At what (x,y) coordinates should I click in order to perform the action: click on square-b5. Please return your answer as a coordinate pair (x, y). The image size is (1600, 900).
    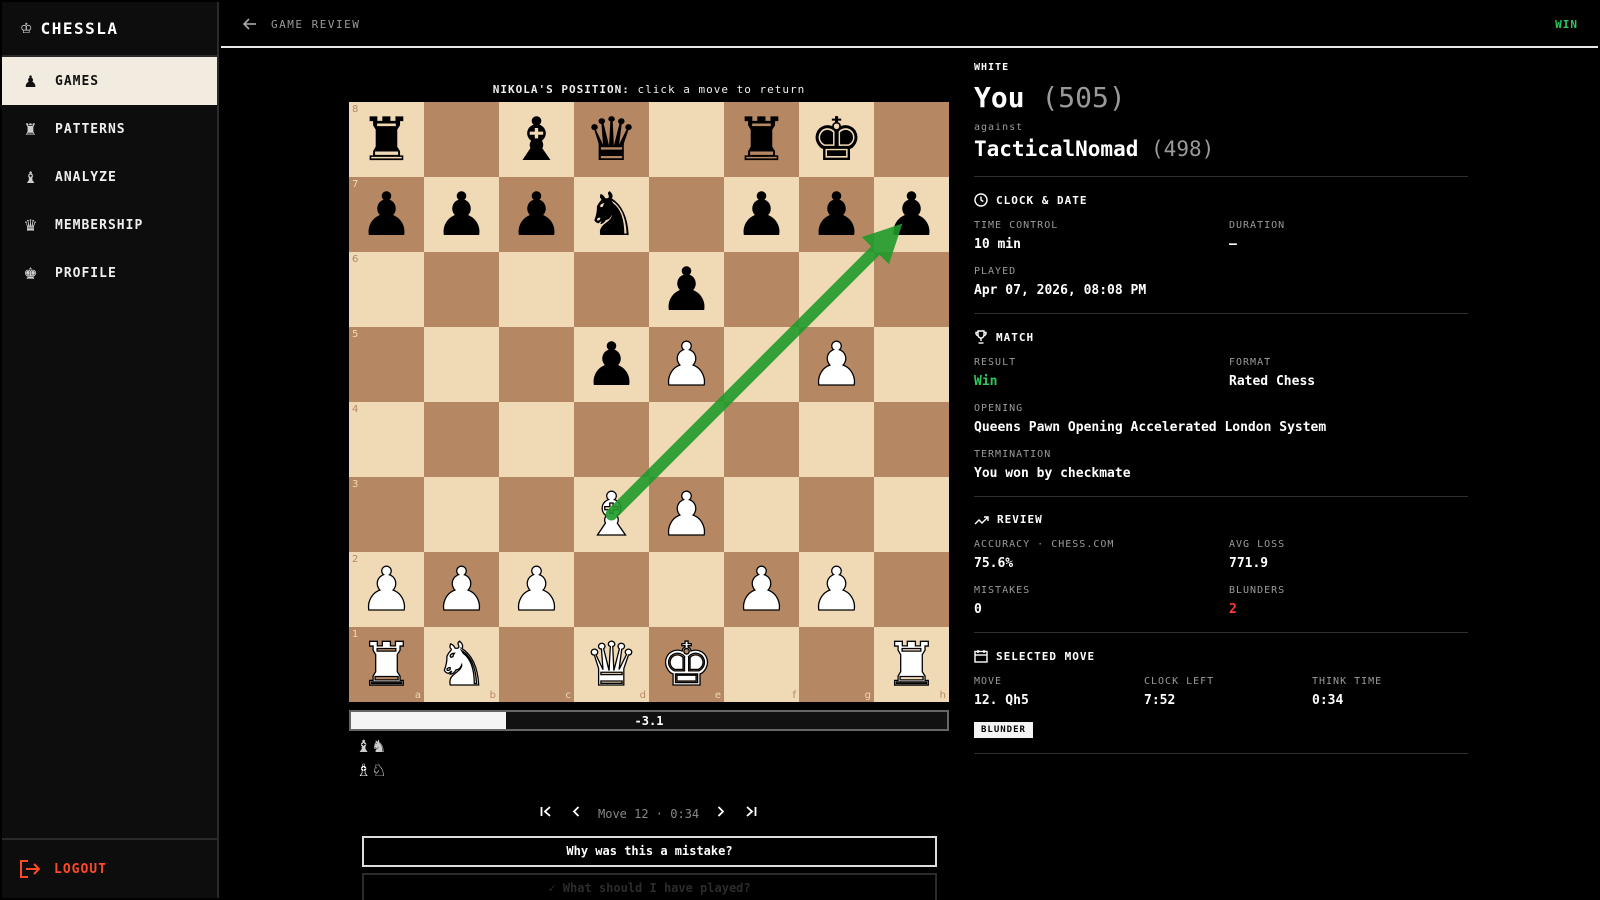
    Looking at the image, I should click on (461, 364).